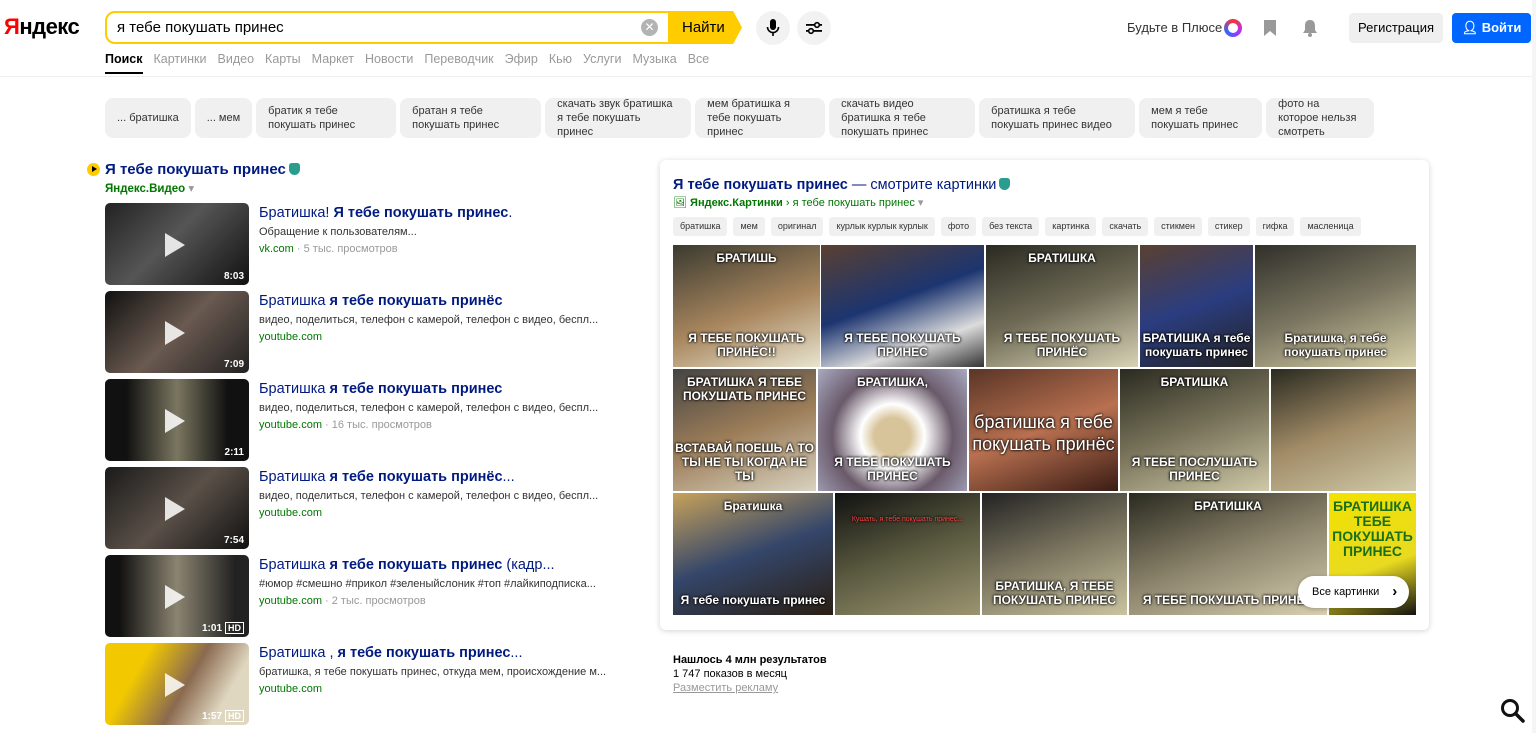 Image resolution: width=1536 pixels, height=733 pixels. Describe the element at coordinates (1201, 118) in the screenshot. I see `related-chip: мем я тебе покушать принес` at that location.